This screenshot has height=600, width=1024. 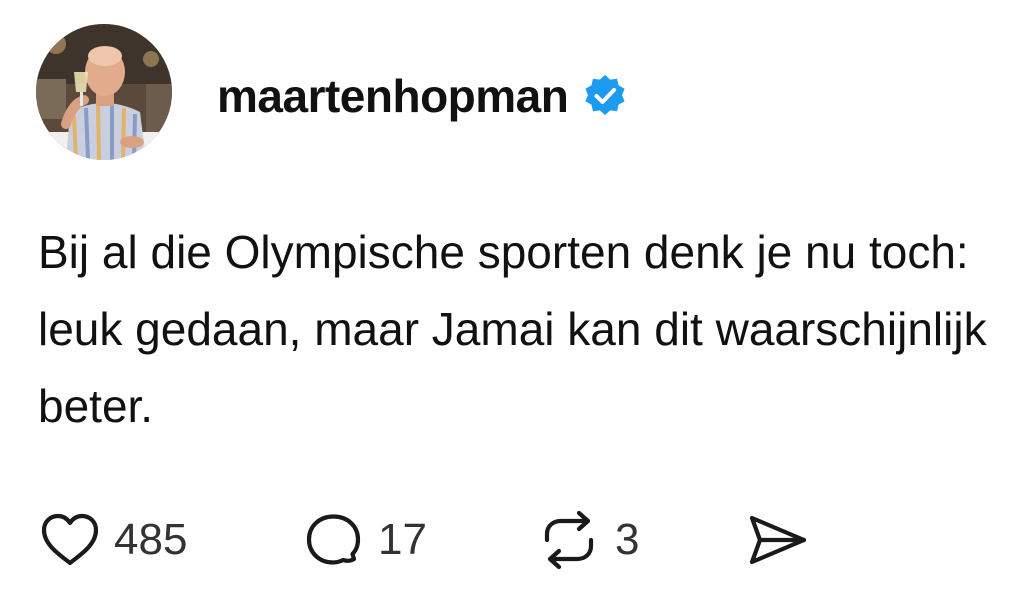 I want to click on verified-badge-icon, so click(x=605, y=95).